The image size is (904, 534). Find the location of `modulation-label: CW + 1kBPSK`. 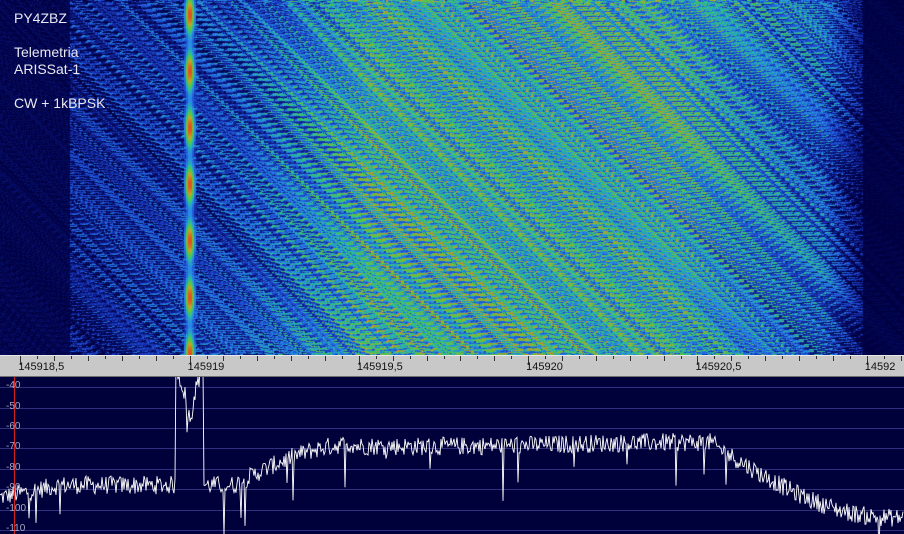

modulation-label: CW + 1kBPSK is located at coordinates (60, 103).